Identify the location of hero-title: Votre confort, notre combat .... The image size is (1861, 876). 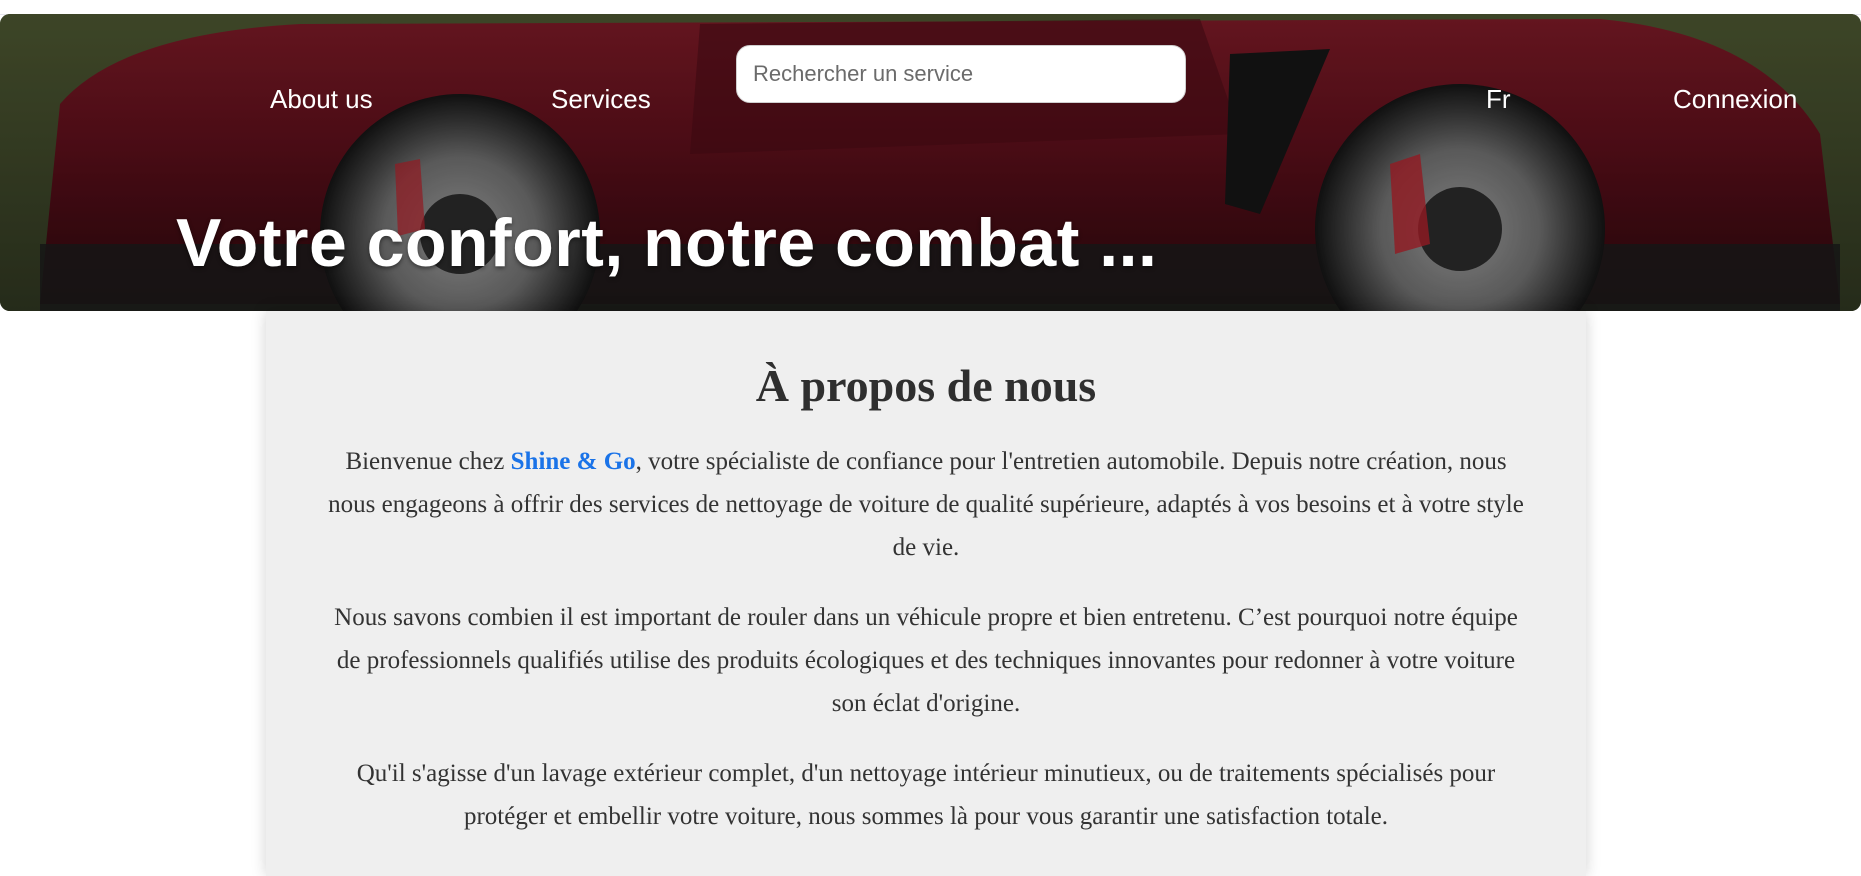
(667, 243).